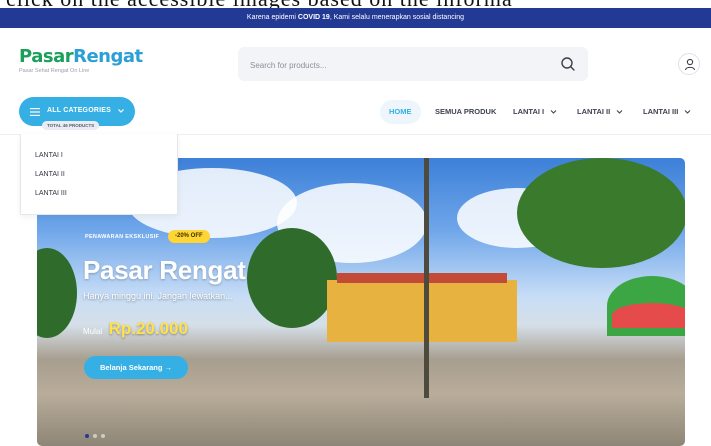 The height and width of the screenshot is (446, 711). What do you see at coordinates (46, 56) in the screenshot?
I see `brand-name-part1: Pasar` at bounding box center [46, 56].